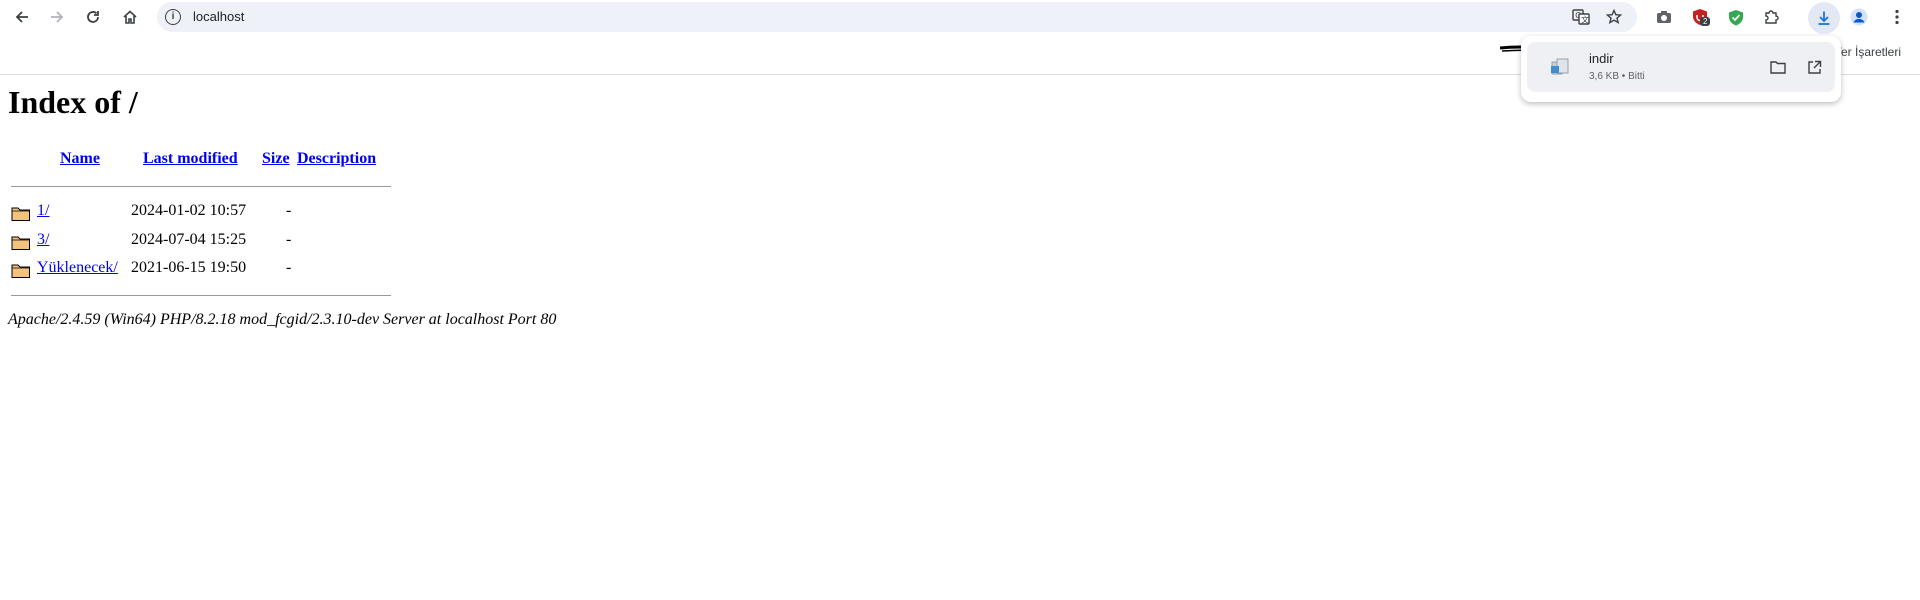 This screenshot has height=600, width=1920. I want to click on menu-kebab-icon, so click(1897, 17).